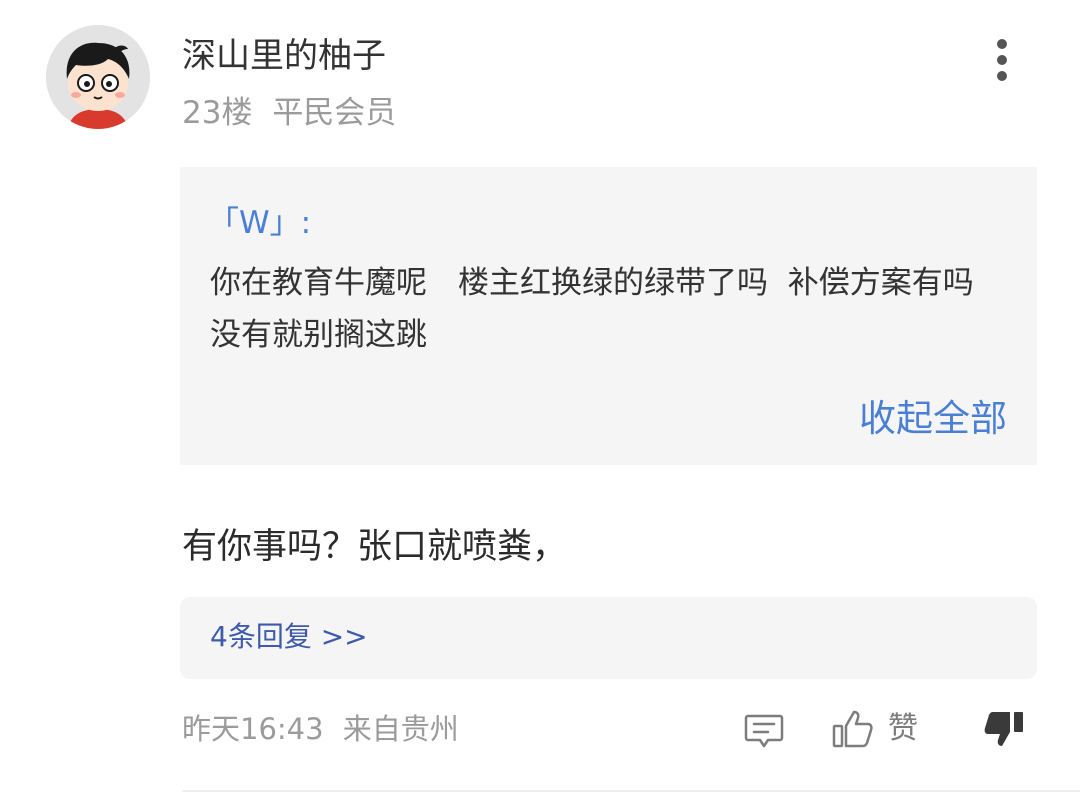  I want to click on post-meta: 23楼 平民会员, so click(289, 113).